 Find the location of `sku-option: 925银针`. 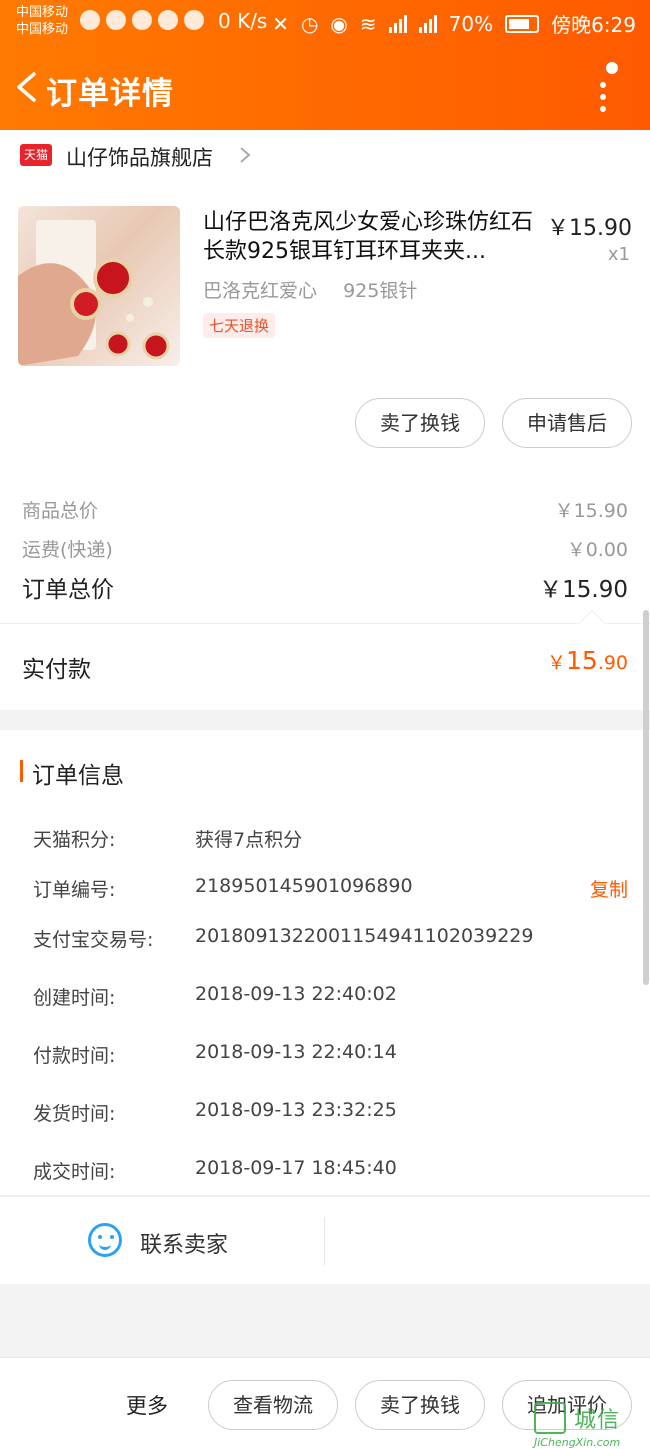

sku-option: 925银针 is located at coordinates (380, 291).